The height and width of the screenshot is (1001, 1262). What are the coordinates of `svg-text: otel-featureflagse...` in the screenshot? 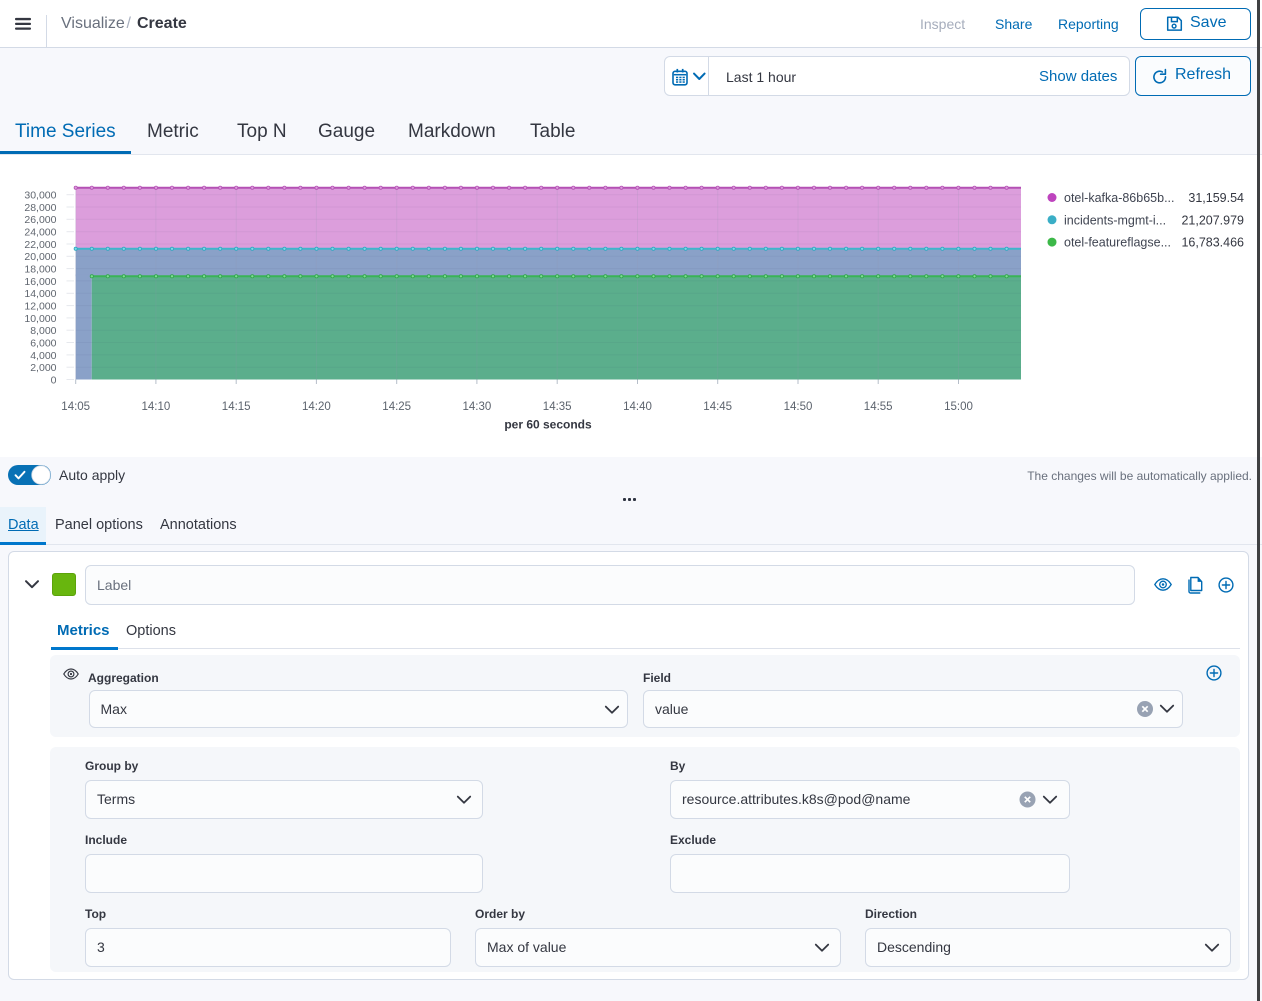 It's located at (1117, 243).